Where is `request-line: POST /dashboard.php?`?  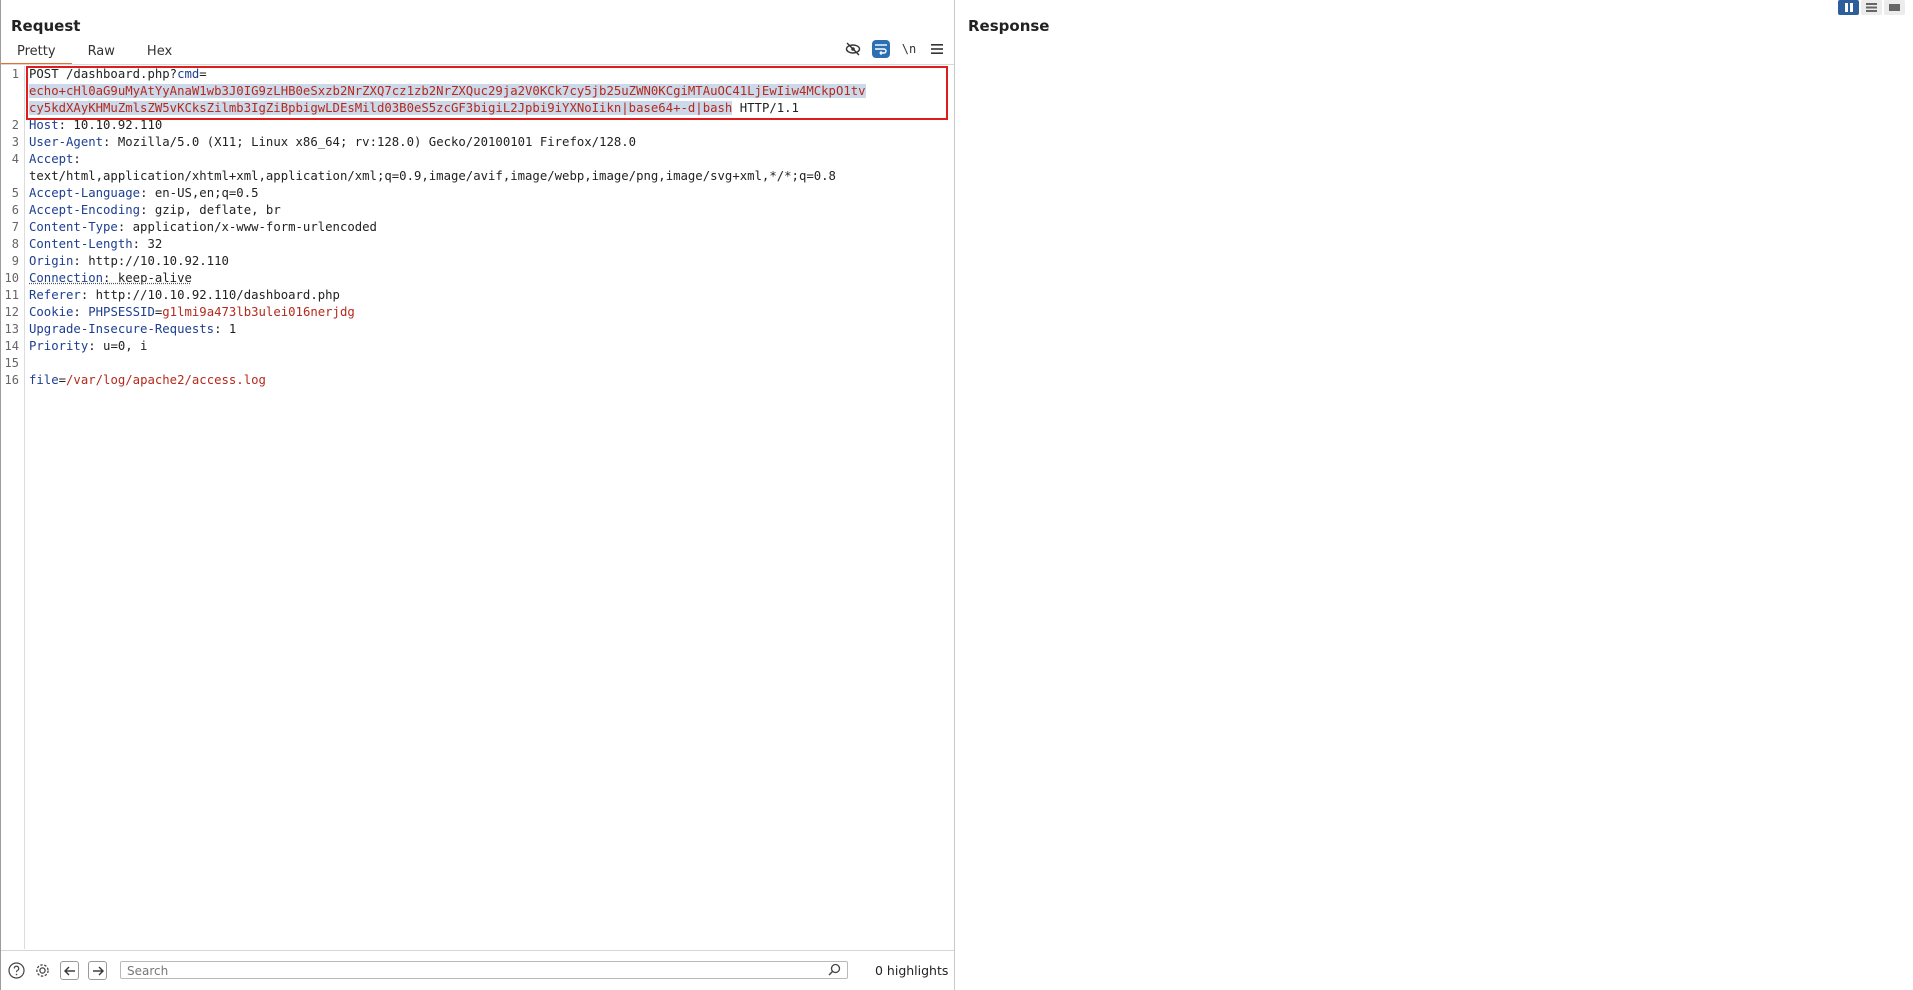 request-line: POST /dashboard.php? is located at coordinates (103, 74).